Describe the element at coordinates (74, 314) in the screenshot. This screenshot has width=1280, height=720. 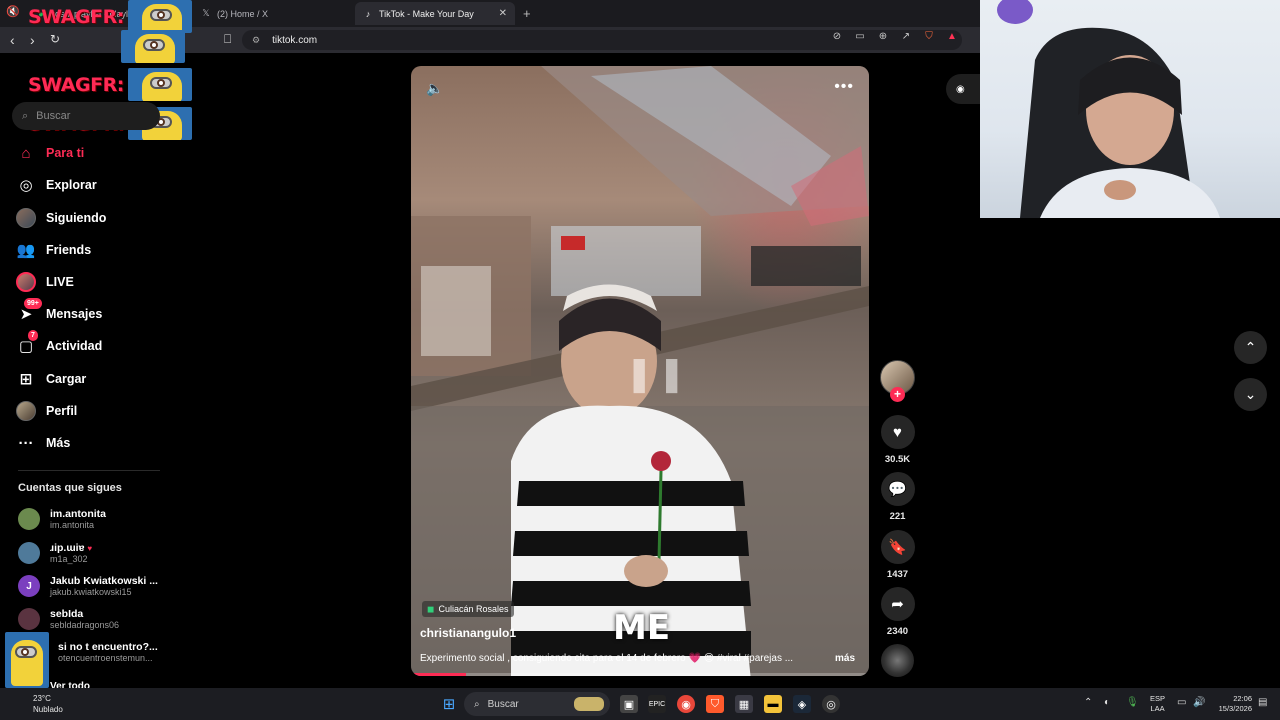
I see `sidebar-item-label: Mensajes` at that location.